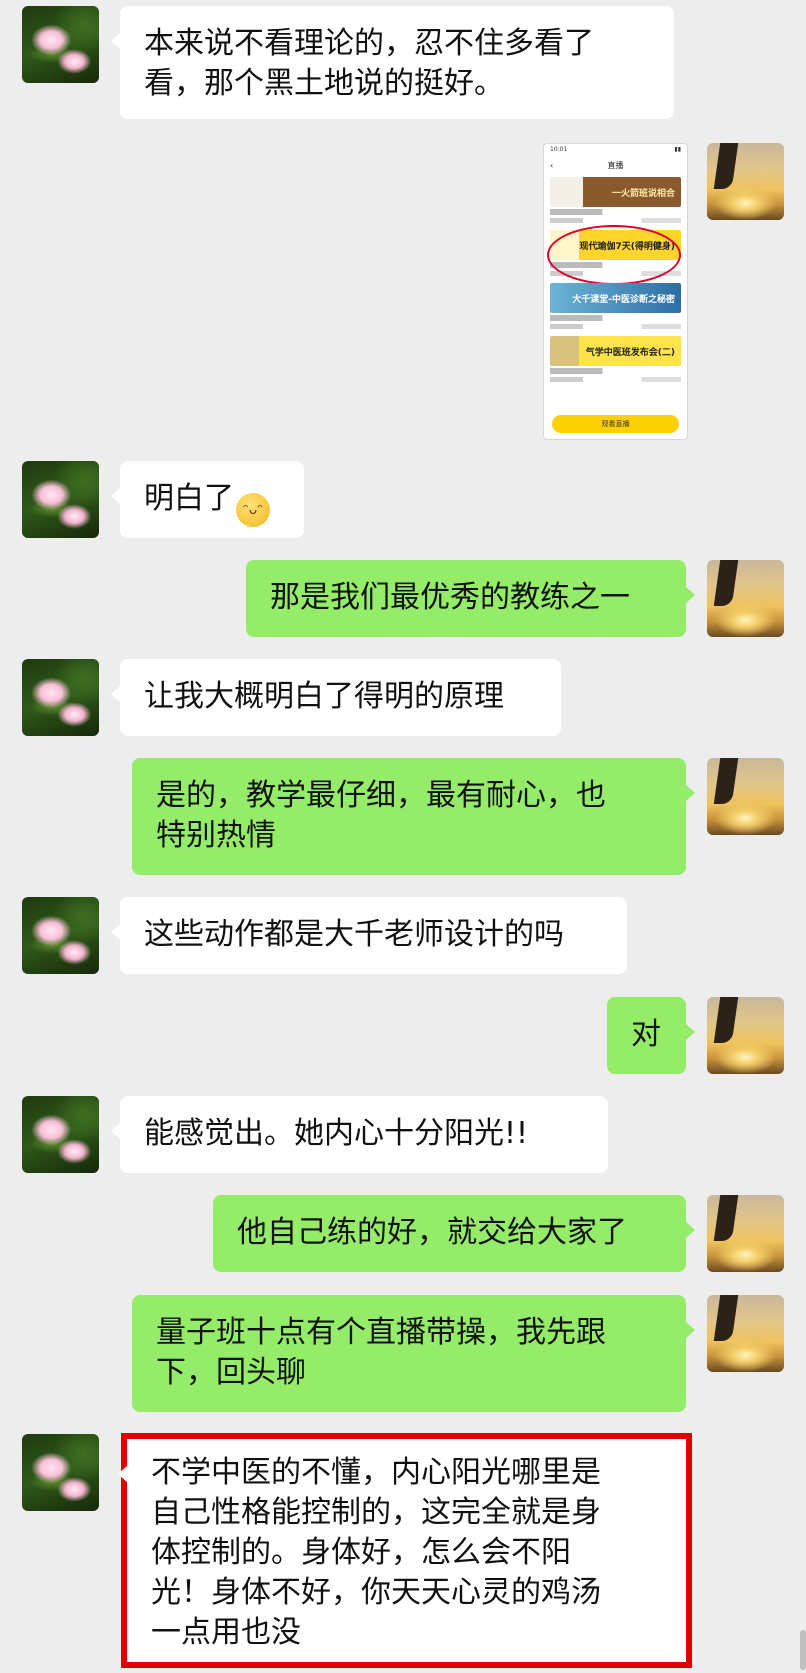 Image resolution: width=806 pixels, height=1673 pixels. What do you see at coordinates (615, 165) in the screenshot?
I see `thumb-title: 直播` at bounding box center [615, 165].